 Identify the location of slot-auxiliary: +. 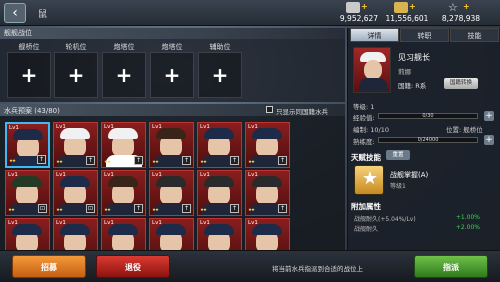
(220, 75).